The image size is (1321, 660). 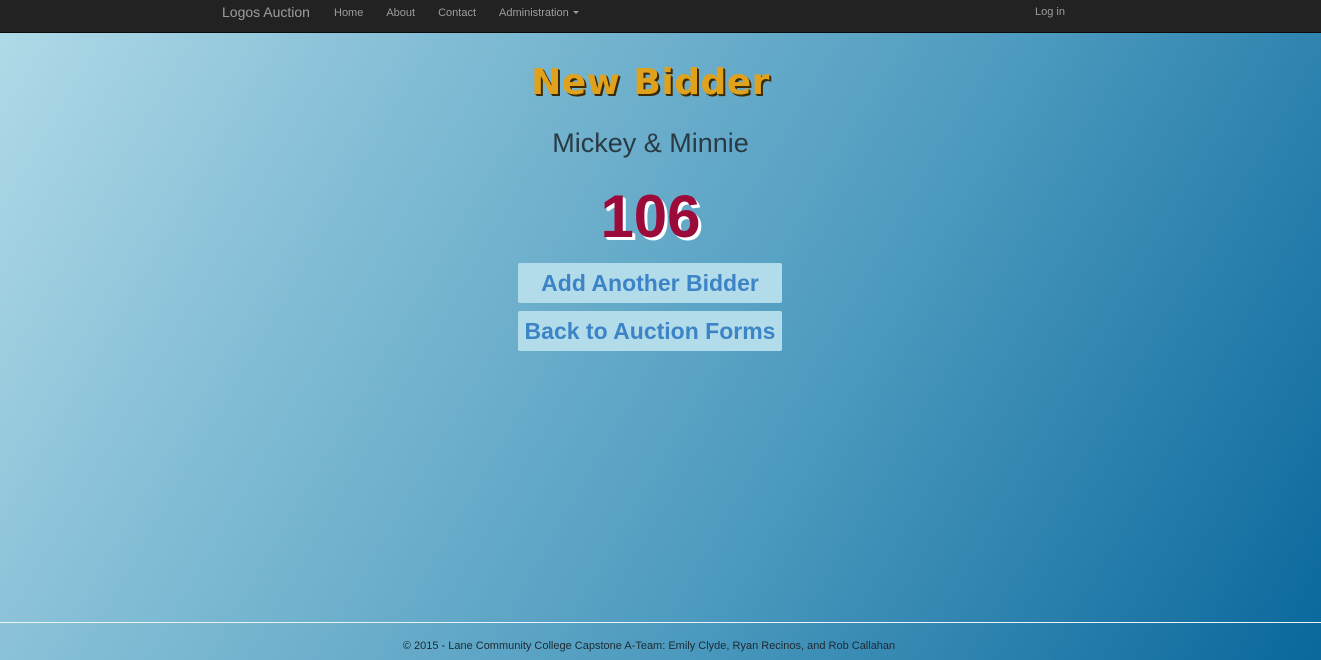 What do you see at coordinates (1050, 12) in the screenshot?
I see `login-link: Log in` at bounding box center [1050, 12].